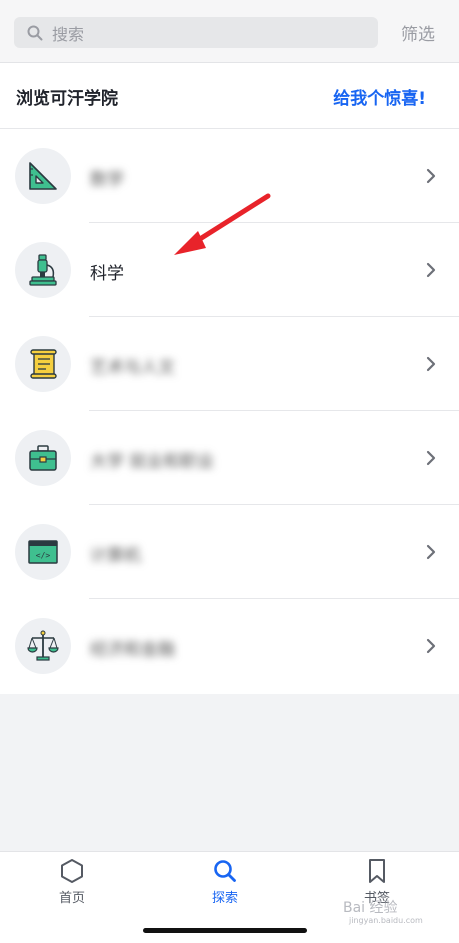 The height and width of the screenshot is (943, 459). What do you see at coordinates (72, 871) in the screenshot?
I see `hexagon-icon` at bounding box center [72, 871].